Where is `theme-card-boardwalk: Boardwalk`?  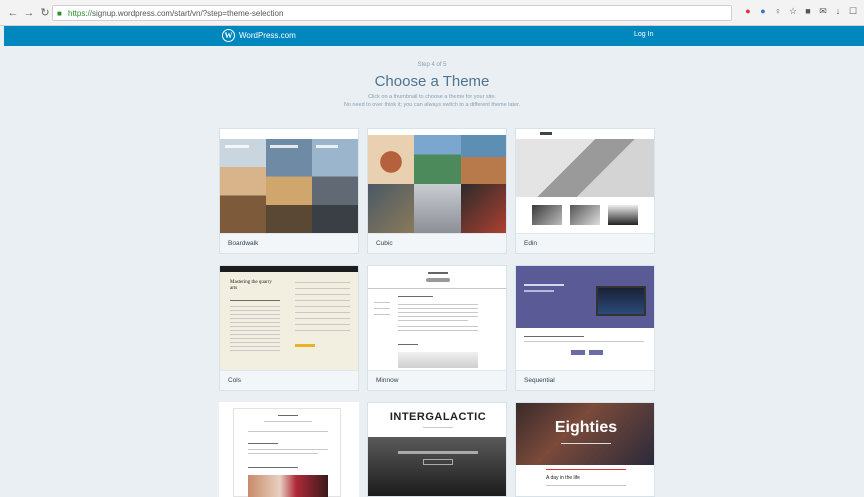 theme-card-boardwalk: Boardwalk is located at coordinates (289, 191).